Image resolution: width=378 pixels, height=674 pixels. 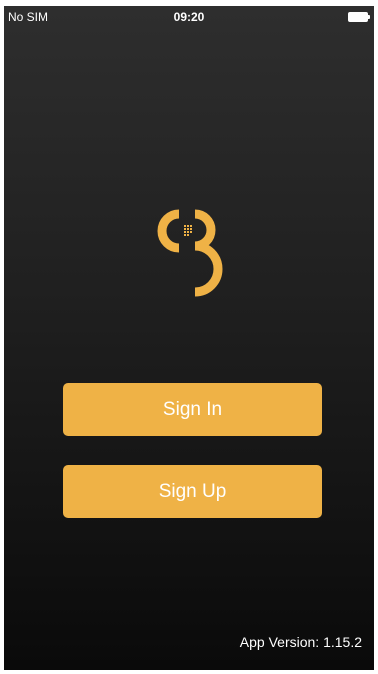 What do you see at coordinates (300, 642) in the screenshot?
I see `app-version-label: App Version: 1.15.2` at bounding box center [300, 642].